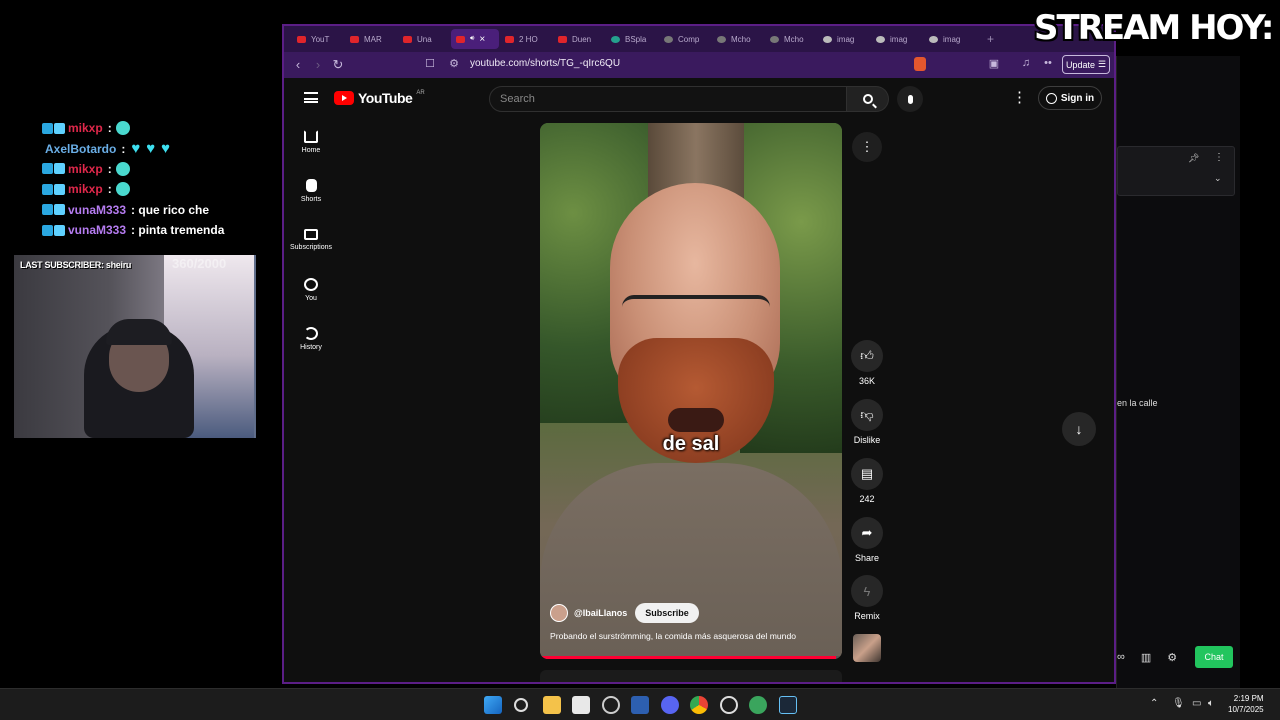  I want to click on browser-tab: Una, so click(424, 39).